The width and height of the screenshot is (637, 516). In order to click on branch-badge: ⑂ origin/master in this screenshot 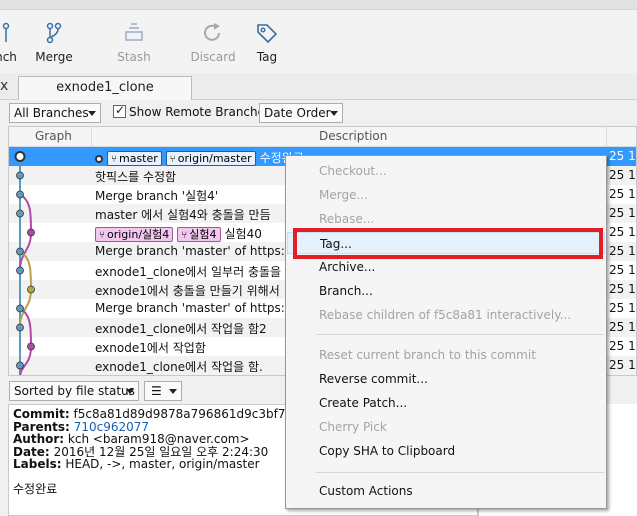, I will do `click(210, 158)`.